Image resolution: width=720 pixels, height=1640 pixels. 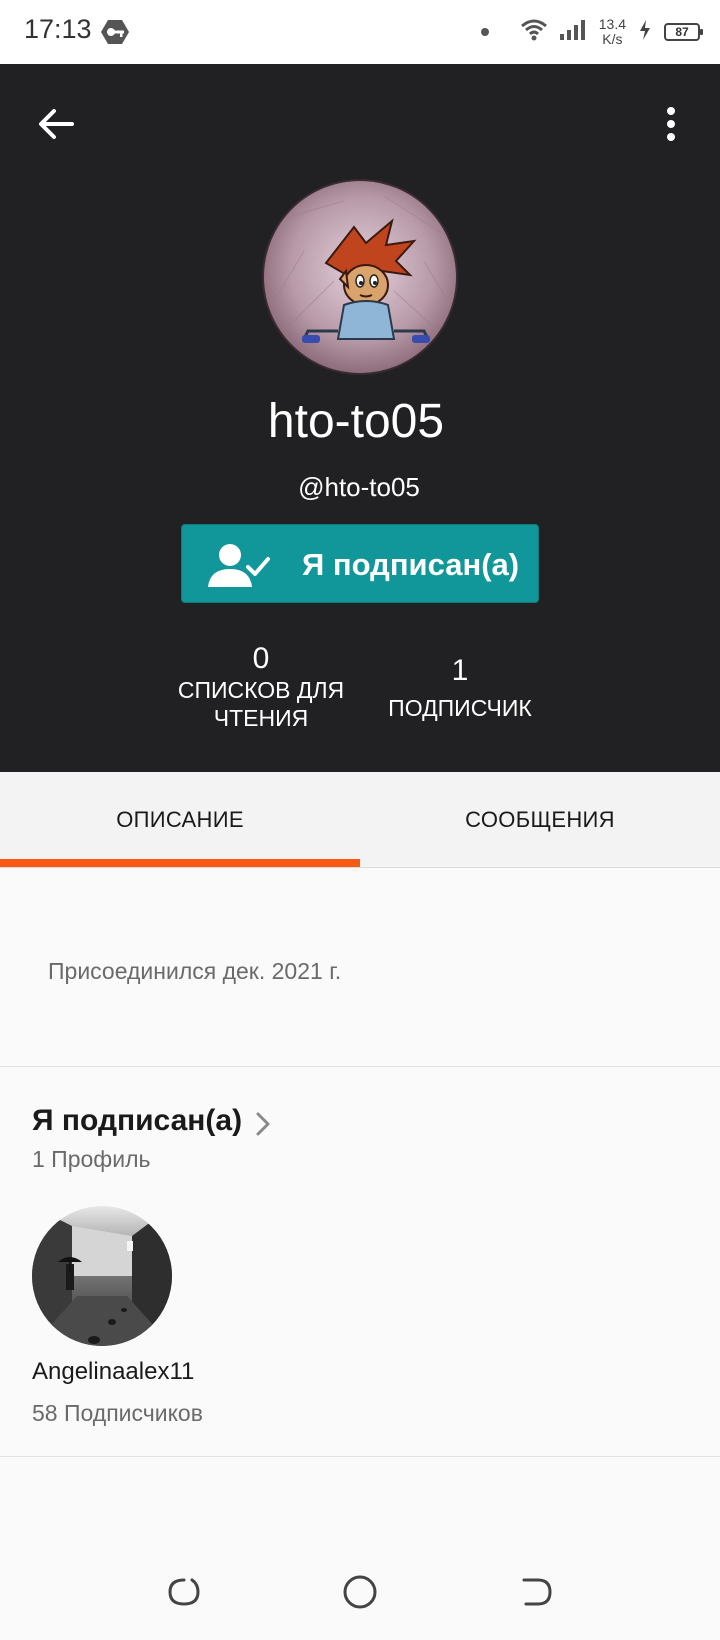 I want to click on username: @hto-to05, so click(x=359, y=487).